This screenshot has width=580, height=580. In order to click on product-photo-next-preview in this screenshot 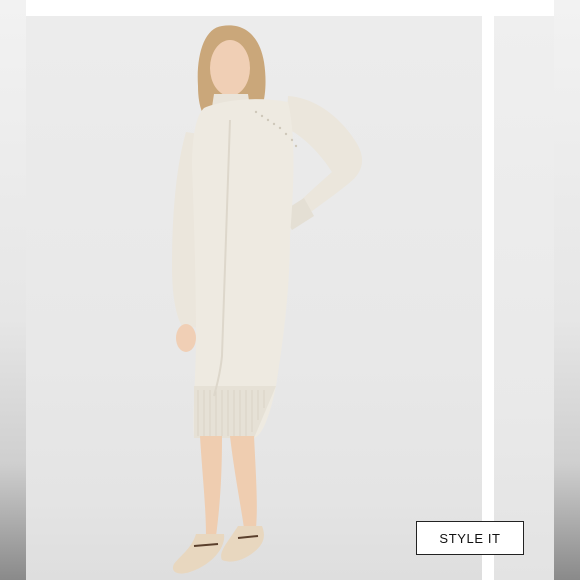, I will do `click(524, 298)`.